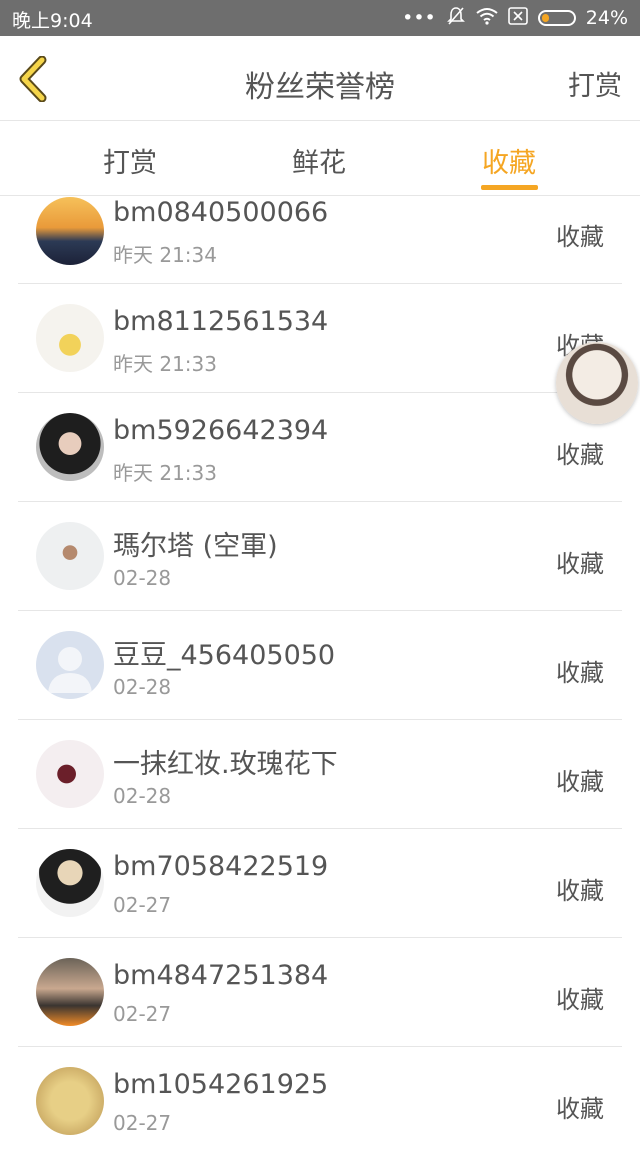  Describe the element at coordinates (320, 18) in the screenshot. I see `status-bar: 晚上9:04 ••• 24%` at that location.